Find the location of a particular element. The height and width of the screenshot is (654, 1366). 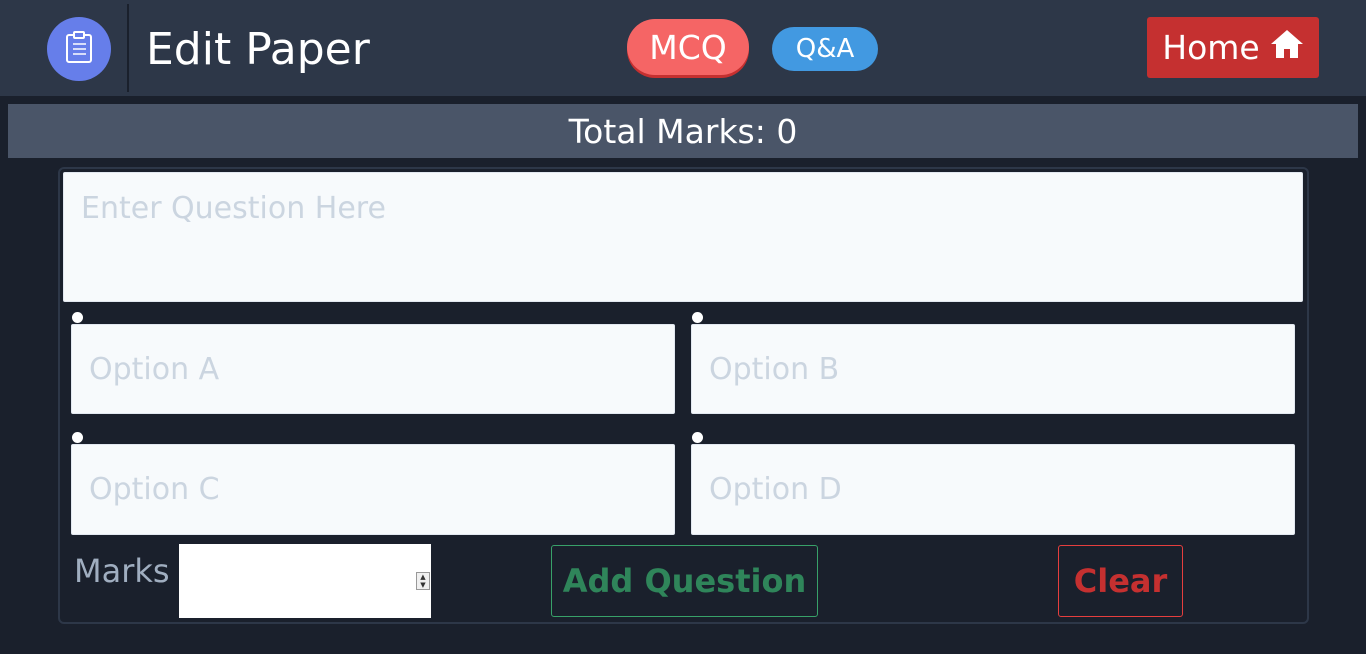

option-d-input is located at coordinates (993, 489).